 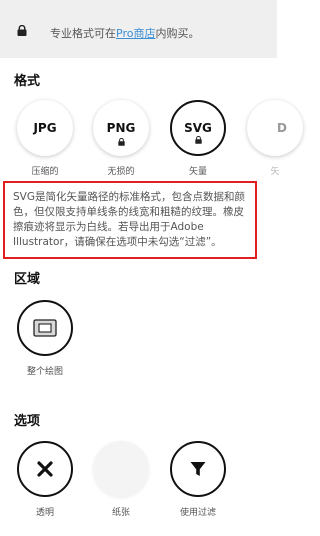 I want to click on close-icon, so click(x=45, y=469).